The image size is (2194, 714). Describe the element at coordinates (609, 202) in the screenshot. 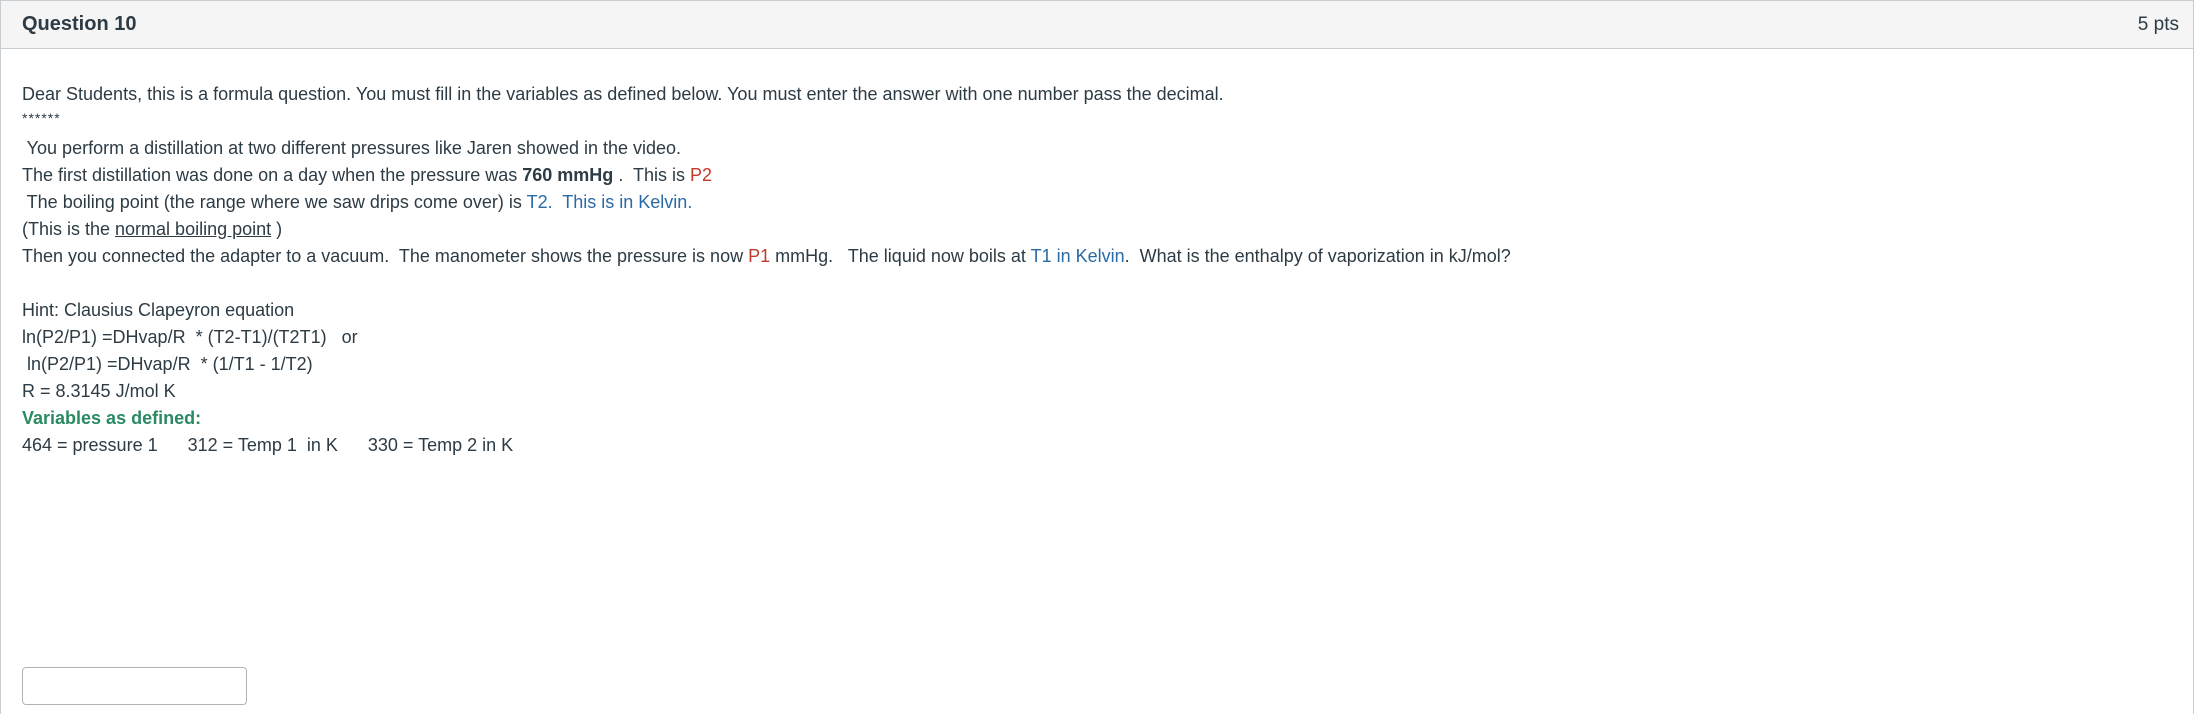

I see `t2-label: T2. This is in Kelvin.` at that location.